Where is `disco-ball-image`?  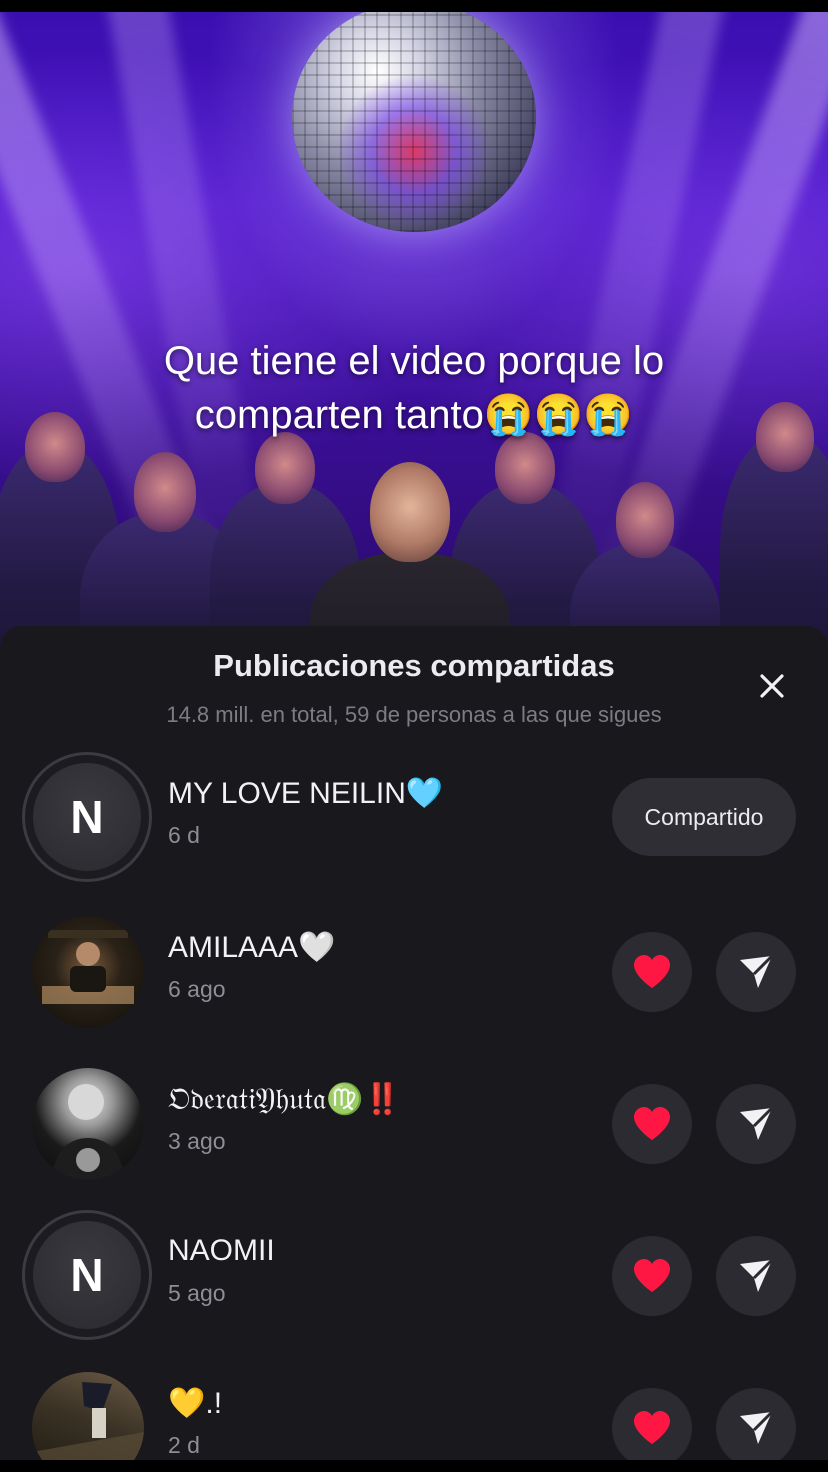 disco-ball-image is located at coordinates (414, 122).